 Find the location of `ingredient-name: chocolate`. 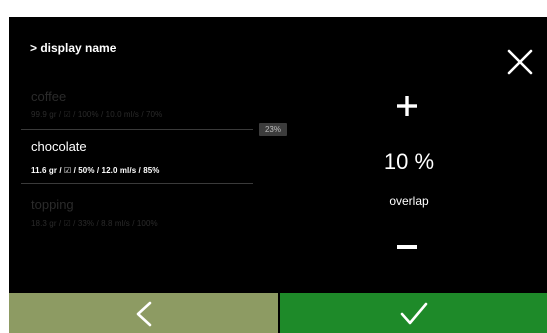

ingredient-name: chocolate is located at coordinates (59, 146).